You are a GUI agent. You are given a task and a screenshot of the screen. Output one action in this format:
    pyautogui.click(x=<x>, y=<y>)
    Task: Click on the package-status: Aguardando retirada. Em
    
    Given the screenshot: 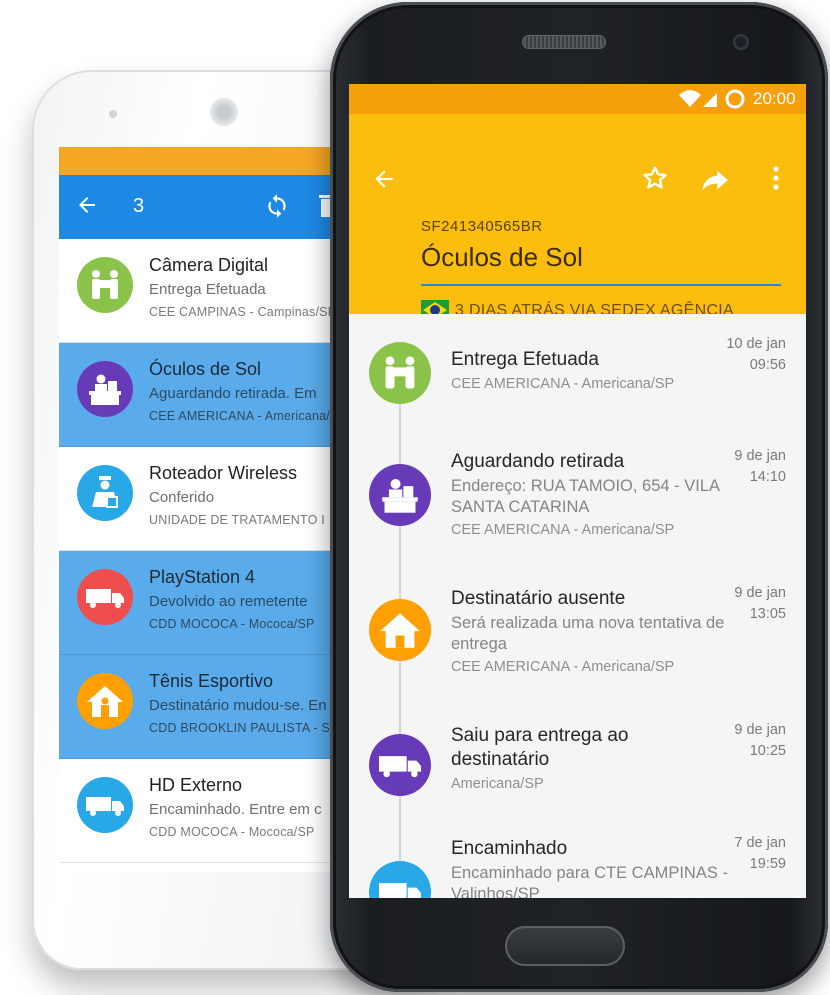 What is the action you would take?
    pyautogui.click(x=233, y=393)
    